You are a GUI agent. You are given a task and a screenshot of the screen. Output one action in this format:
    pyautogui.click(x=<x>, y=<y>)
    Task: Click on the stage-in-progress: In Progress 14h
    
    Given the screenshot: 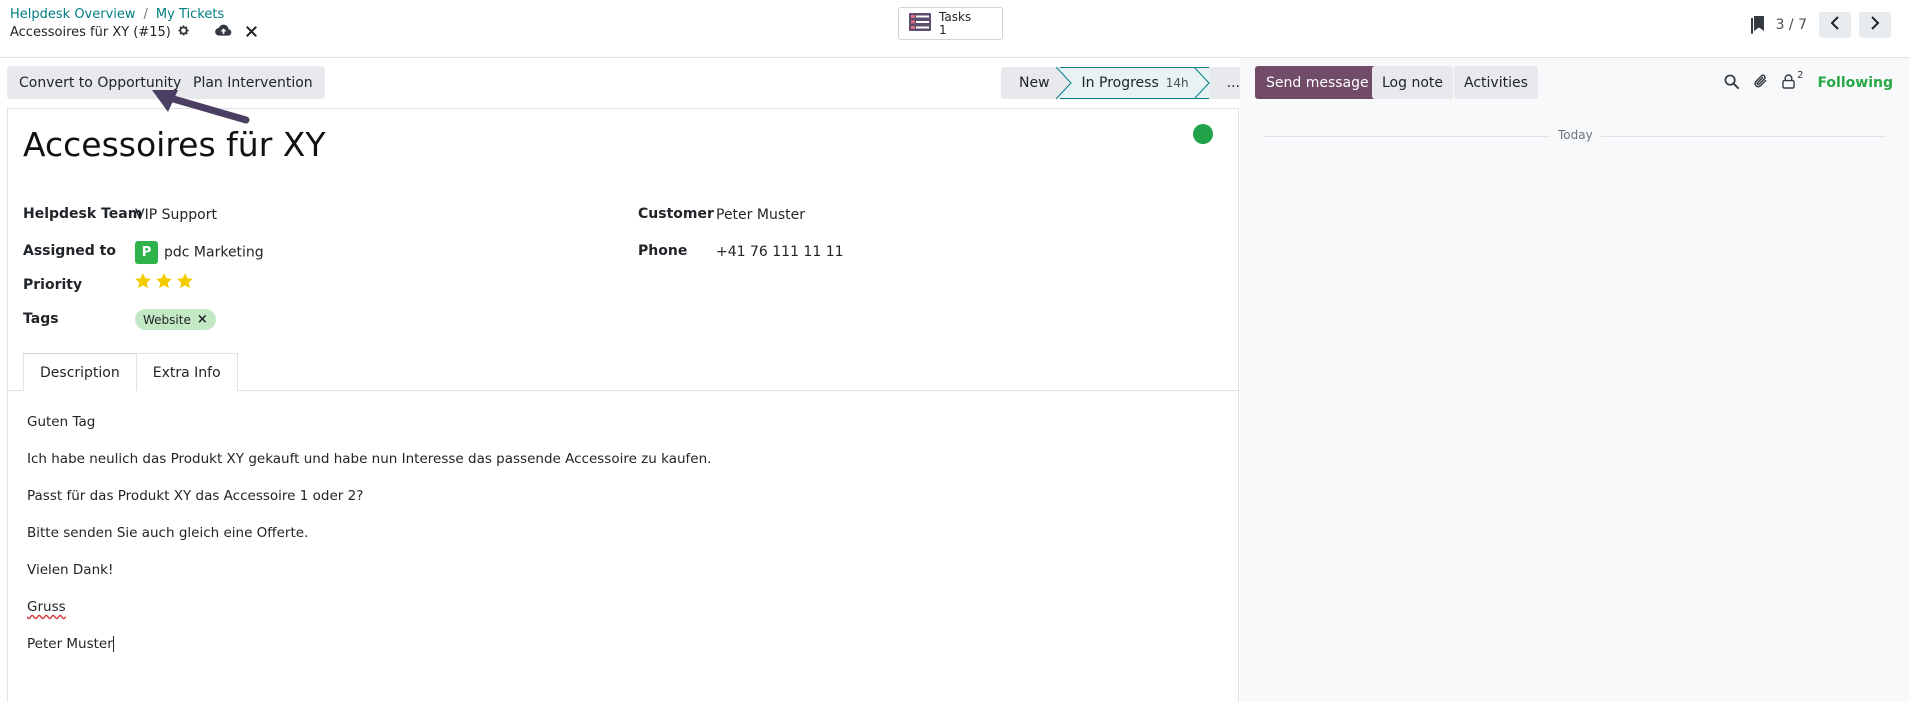 What is the action you would take?
    pyautogui.click(x=1134, y=83)
    